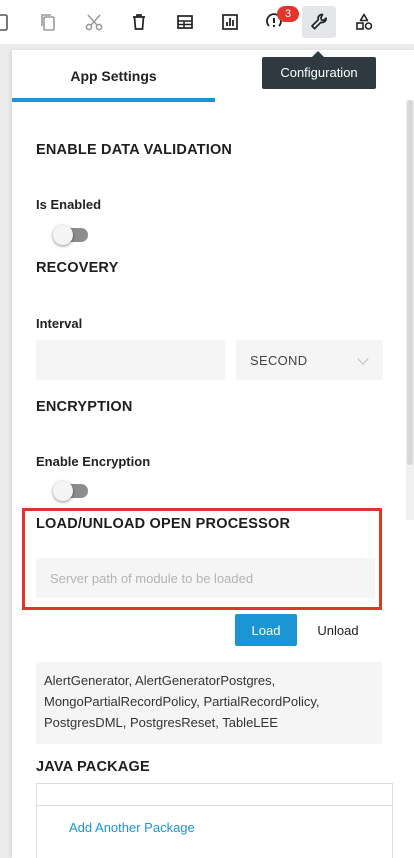 The height and width of the screenshot is (858, 414). I want to click on table-icon, so click(185, 22).